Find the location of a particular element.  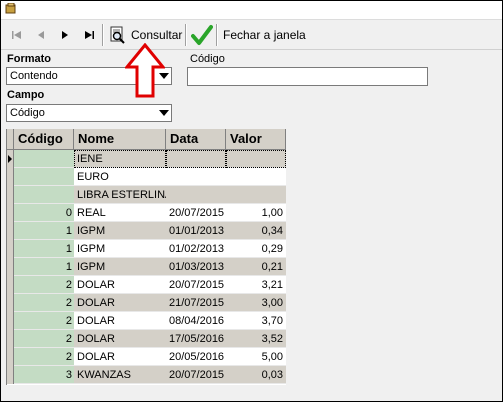

checkmark-icon is located at coordinates (202, 34).